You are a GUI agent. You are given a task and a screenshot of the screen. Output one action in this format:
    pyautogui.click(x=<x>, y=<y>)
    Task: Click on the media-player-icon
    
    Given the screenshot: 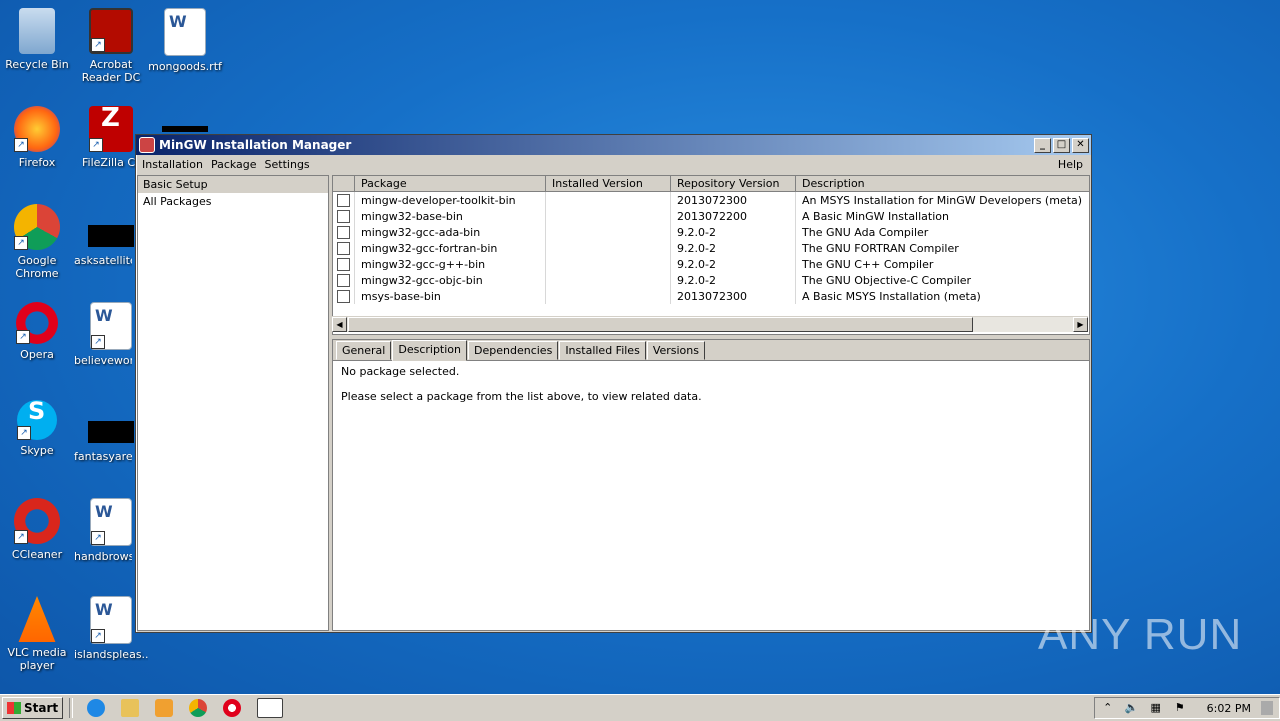 What is the action you would take?
    pyautogui.click(x=164, y=708)
    